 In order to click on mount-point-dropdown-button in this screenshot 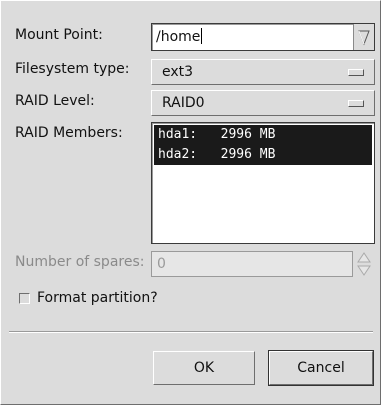, I will do `click(363, 37)`.